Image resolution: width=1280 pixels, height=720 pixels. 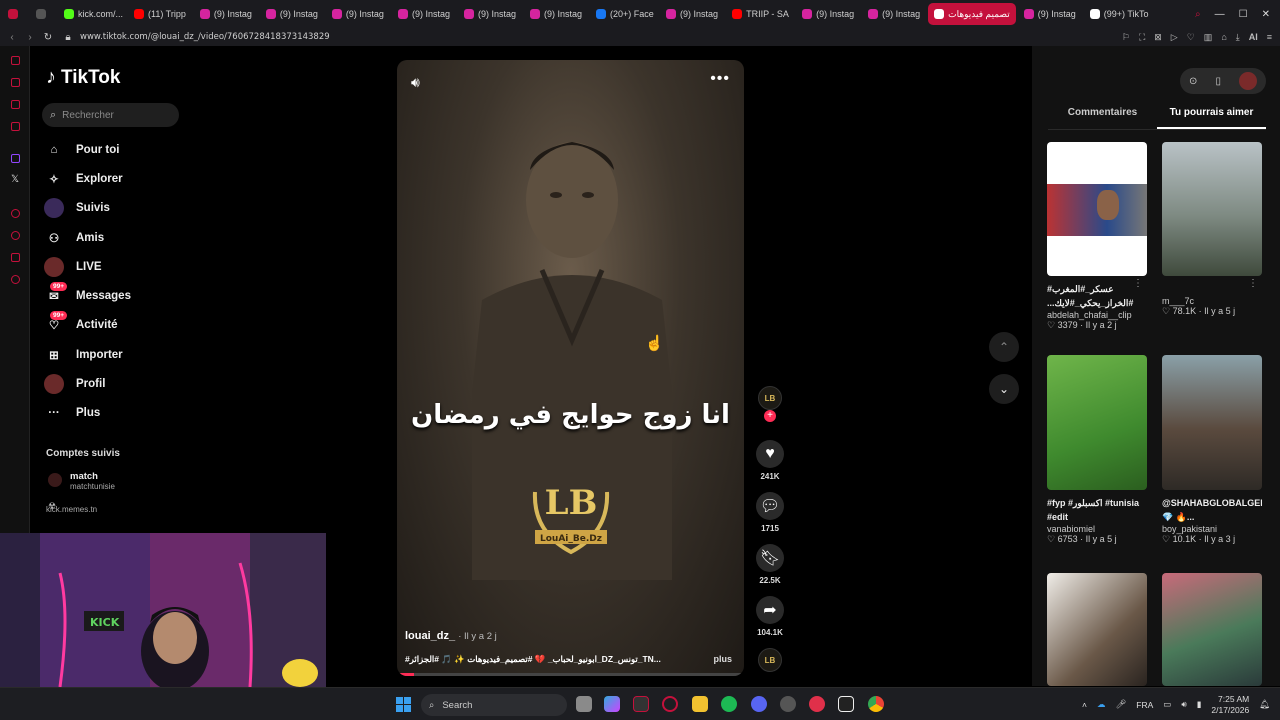 What do you see at coordinates (1198, 14) in the screenshot?
I see `tab-search-icon: ⌕` at bounding box center [1198, 14].